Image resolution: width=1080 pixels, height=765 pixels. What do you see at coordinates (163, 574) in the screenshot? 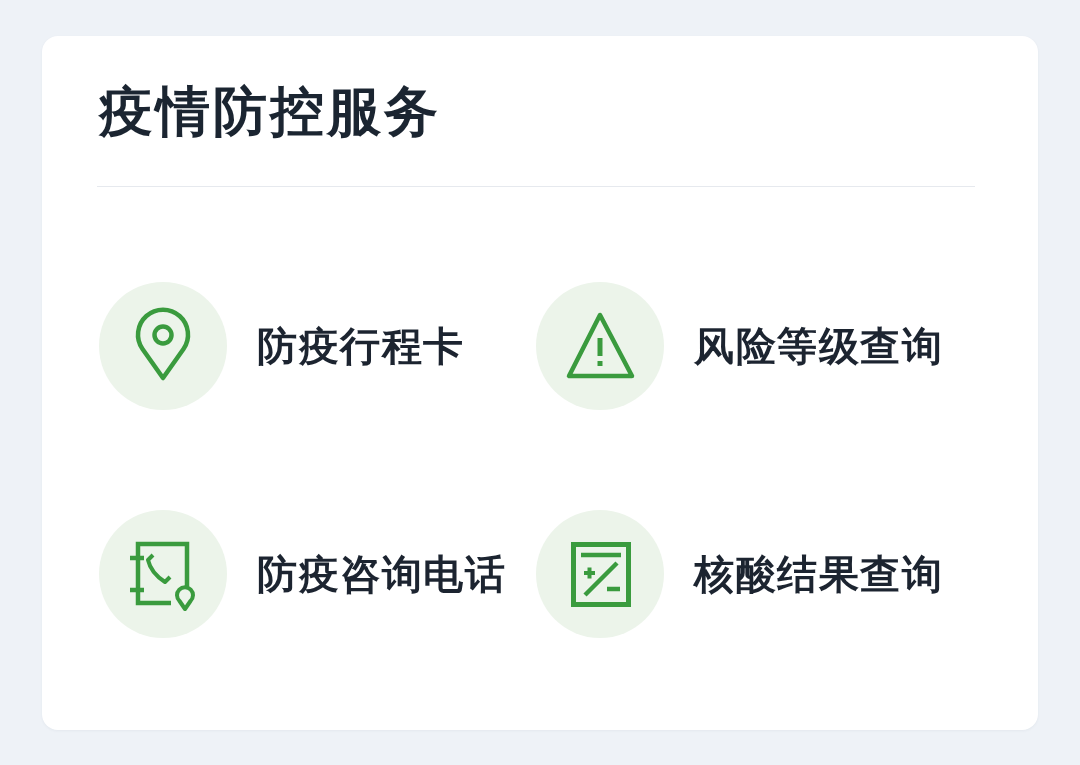
I see `phone-book-icon` at bounding box center [163, 574].